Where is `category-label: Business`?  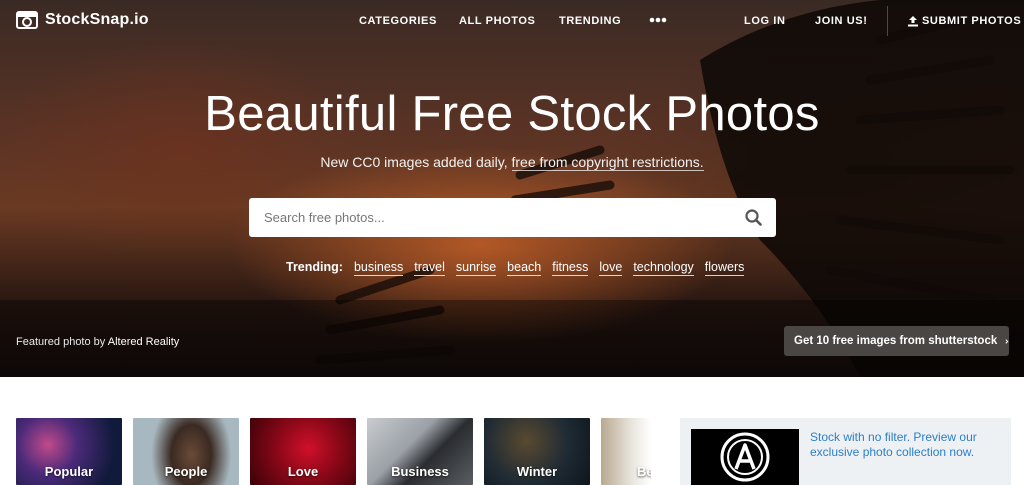
category-label: Business is located at coordinates (420, 471).